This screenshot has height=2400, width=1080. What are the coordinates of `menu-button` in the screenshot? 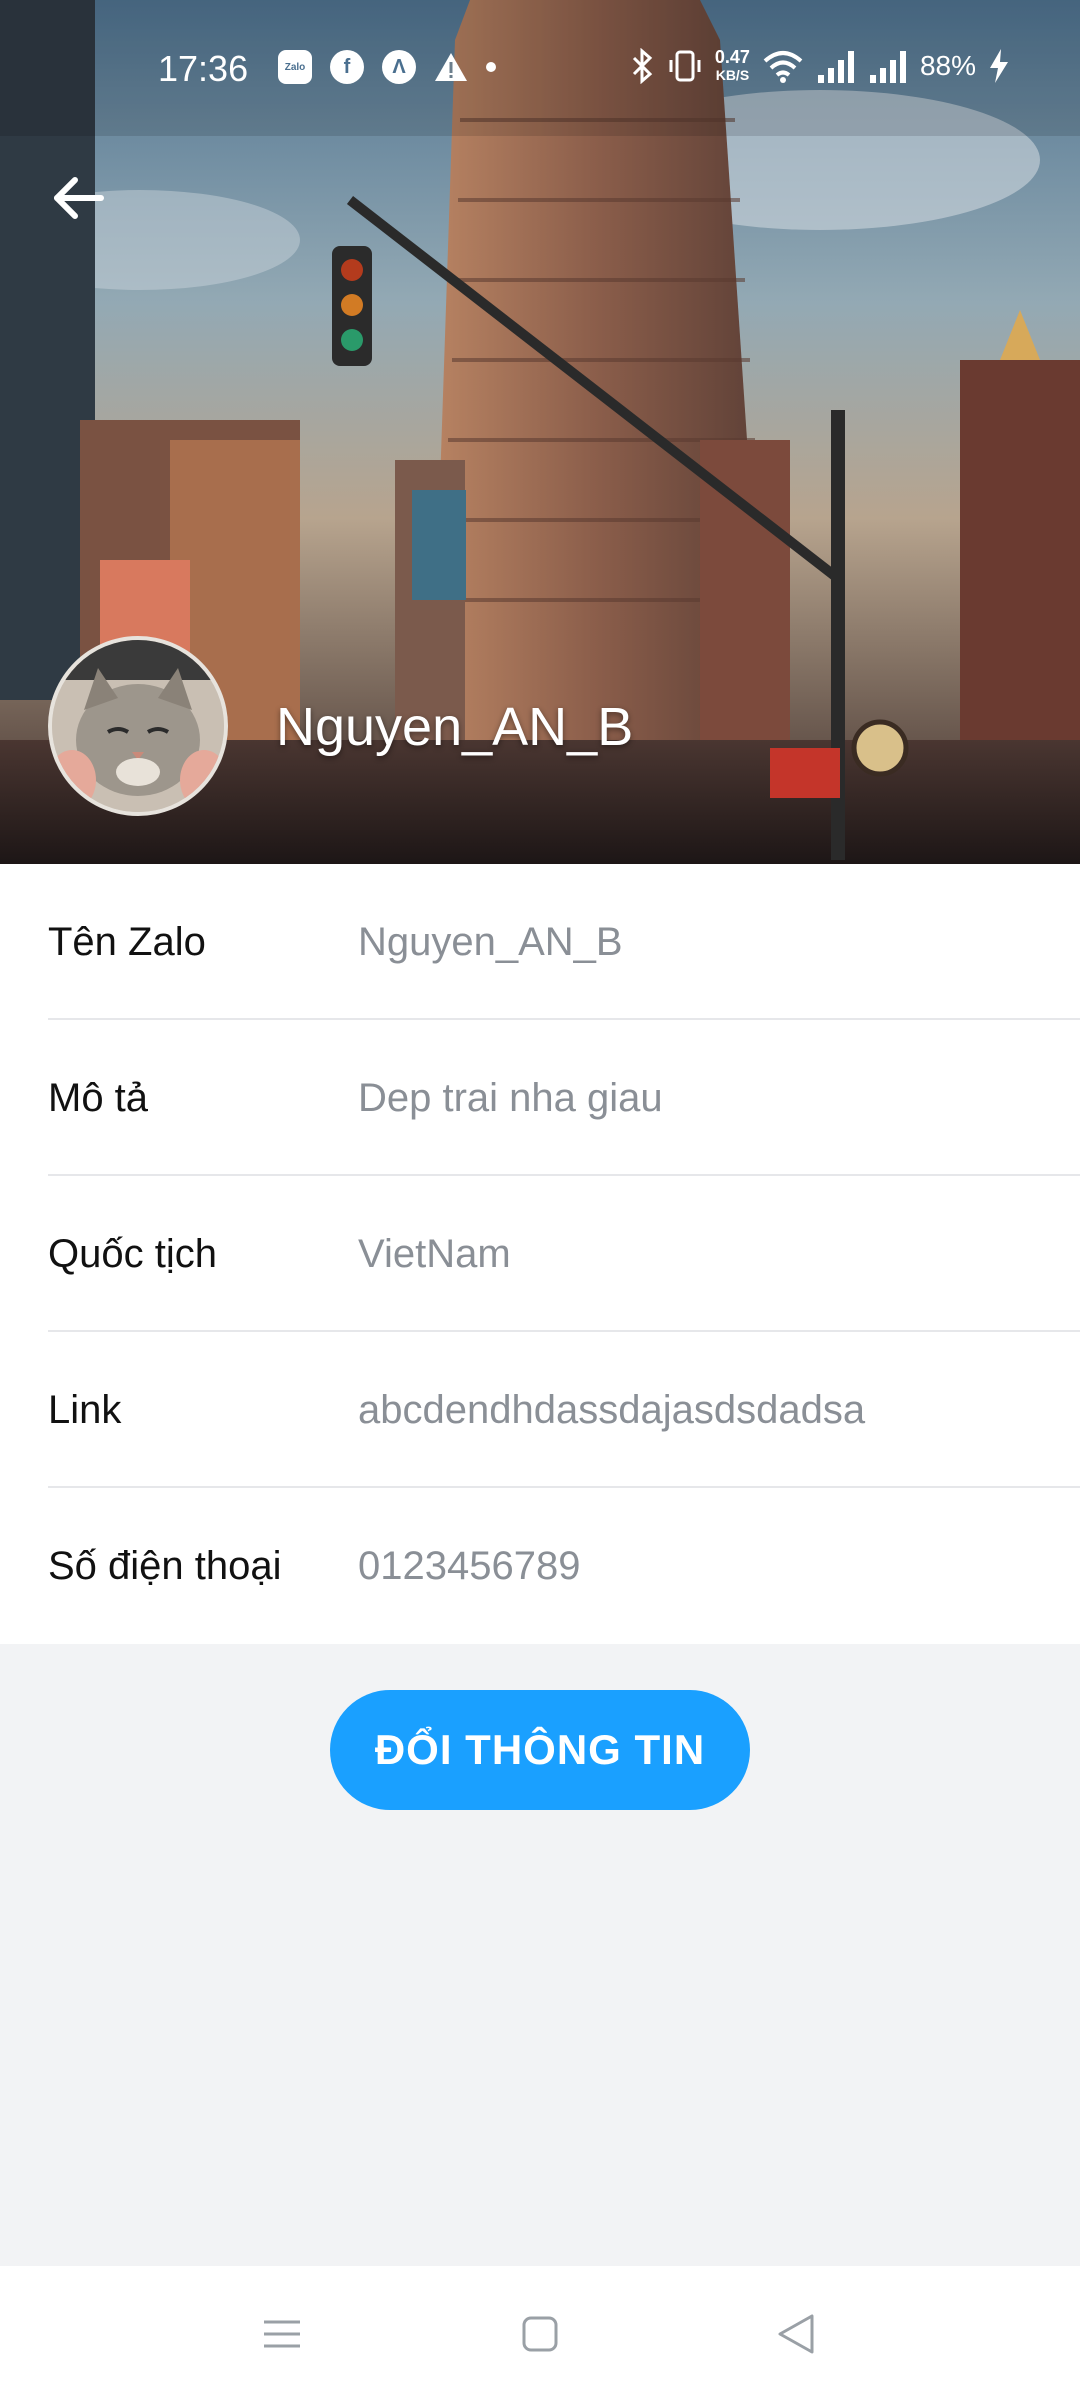 It's located at (282, 2334).